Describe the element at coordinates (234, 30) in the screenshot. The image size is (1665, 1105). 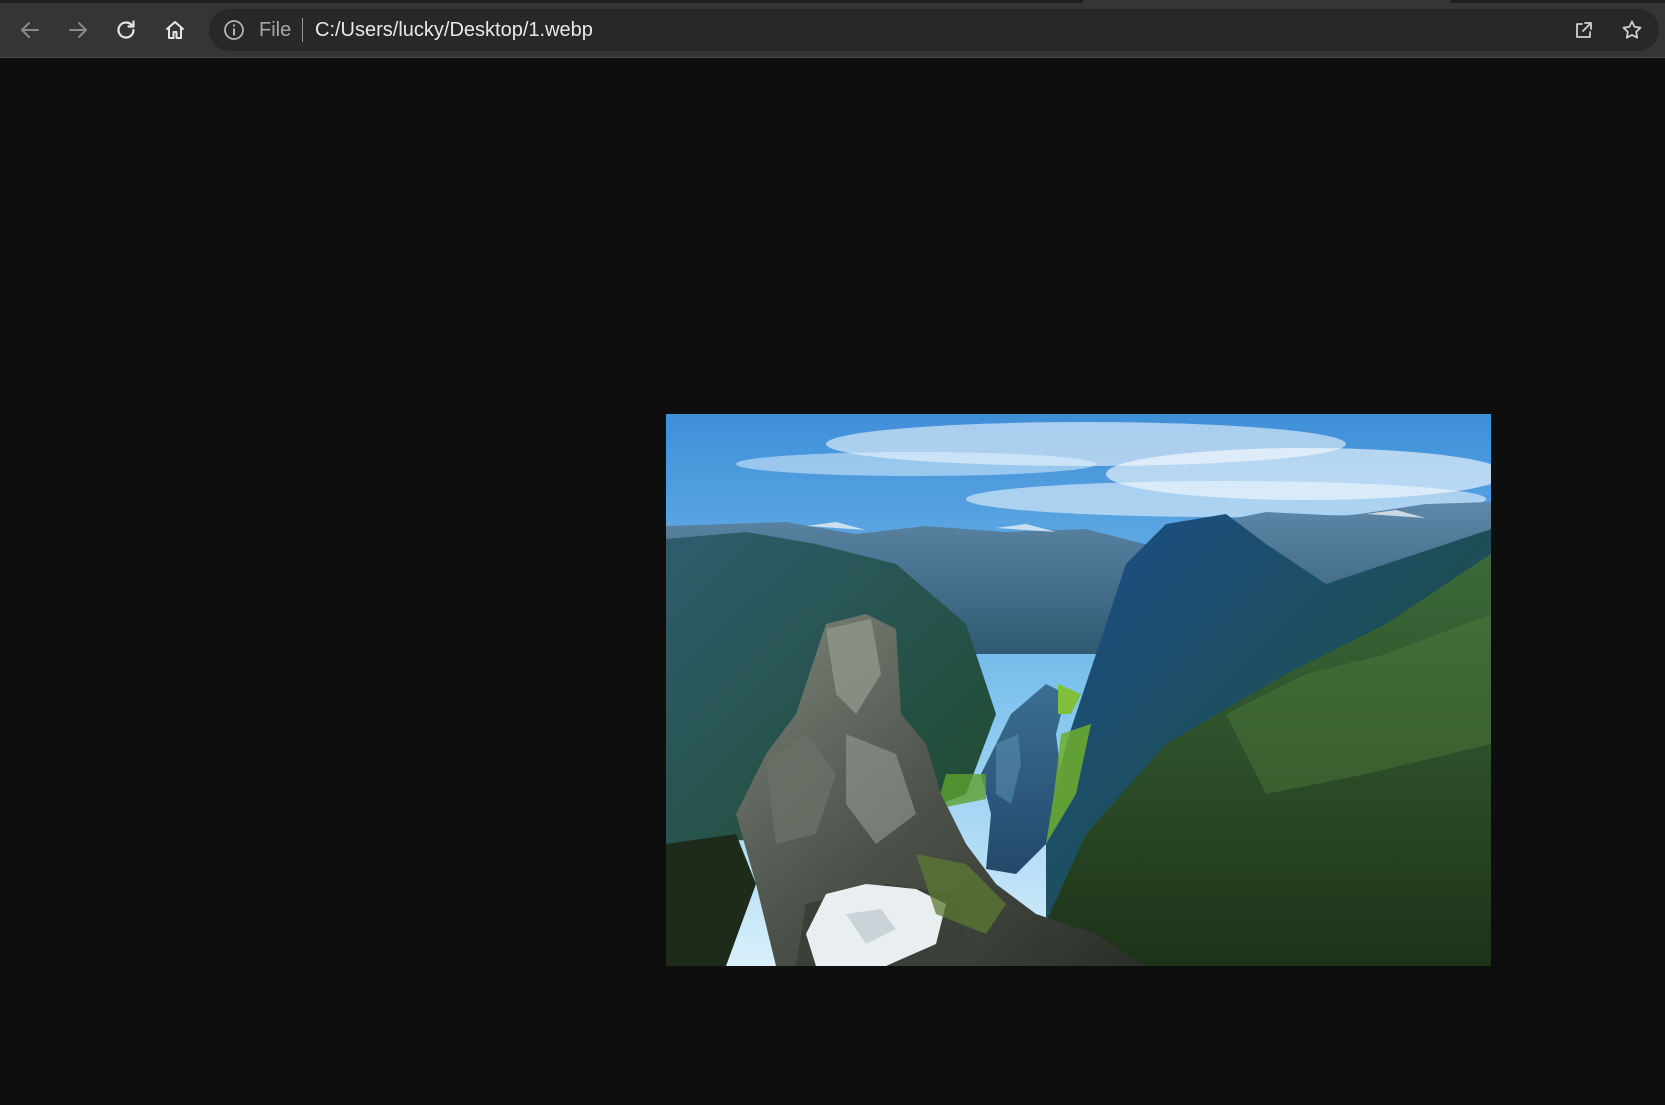
I see `info-circle-icon` at that location.